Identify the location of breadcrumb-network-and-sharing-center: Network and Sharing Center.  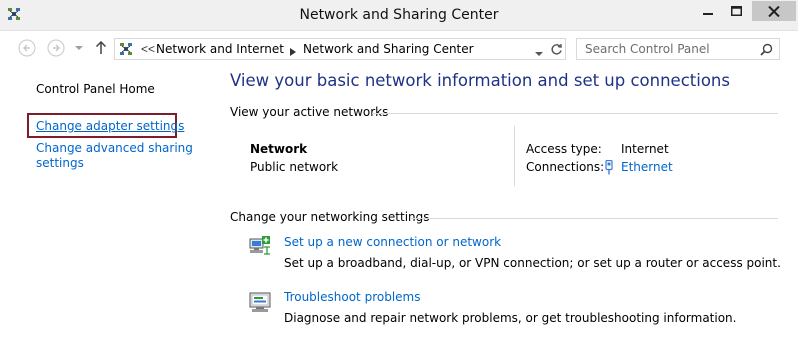
(388, 49).